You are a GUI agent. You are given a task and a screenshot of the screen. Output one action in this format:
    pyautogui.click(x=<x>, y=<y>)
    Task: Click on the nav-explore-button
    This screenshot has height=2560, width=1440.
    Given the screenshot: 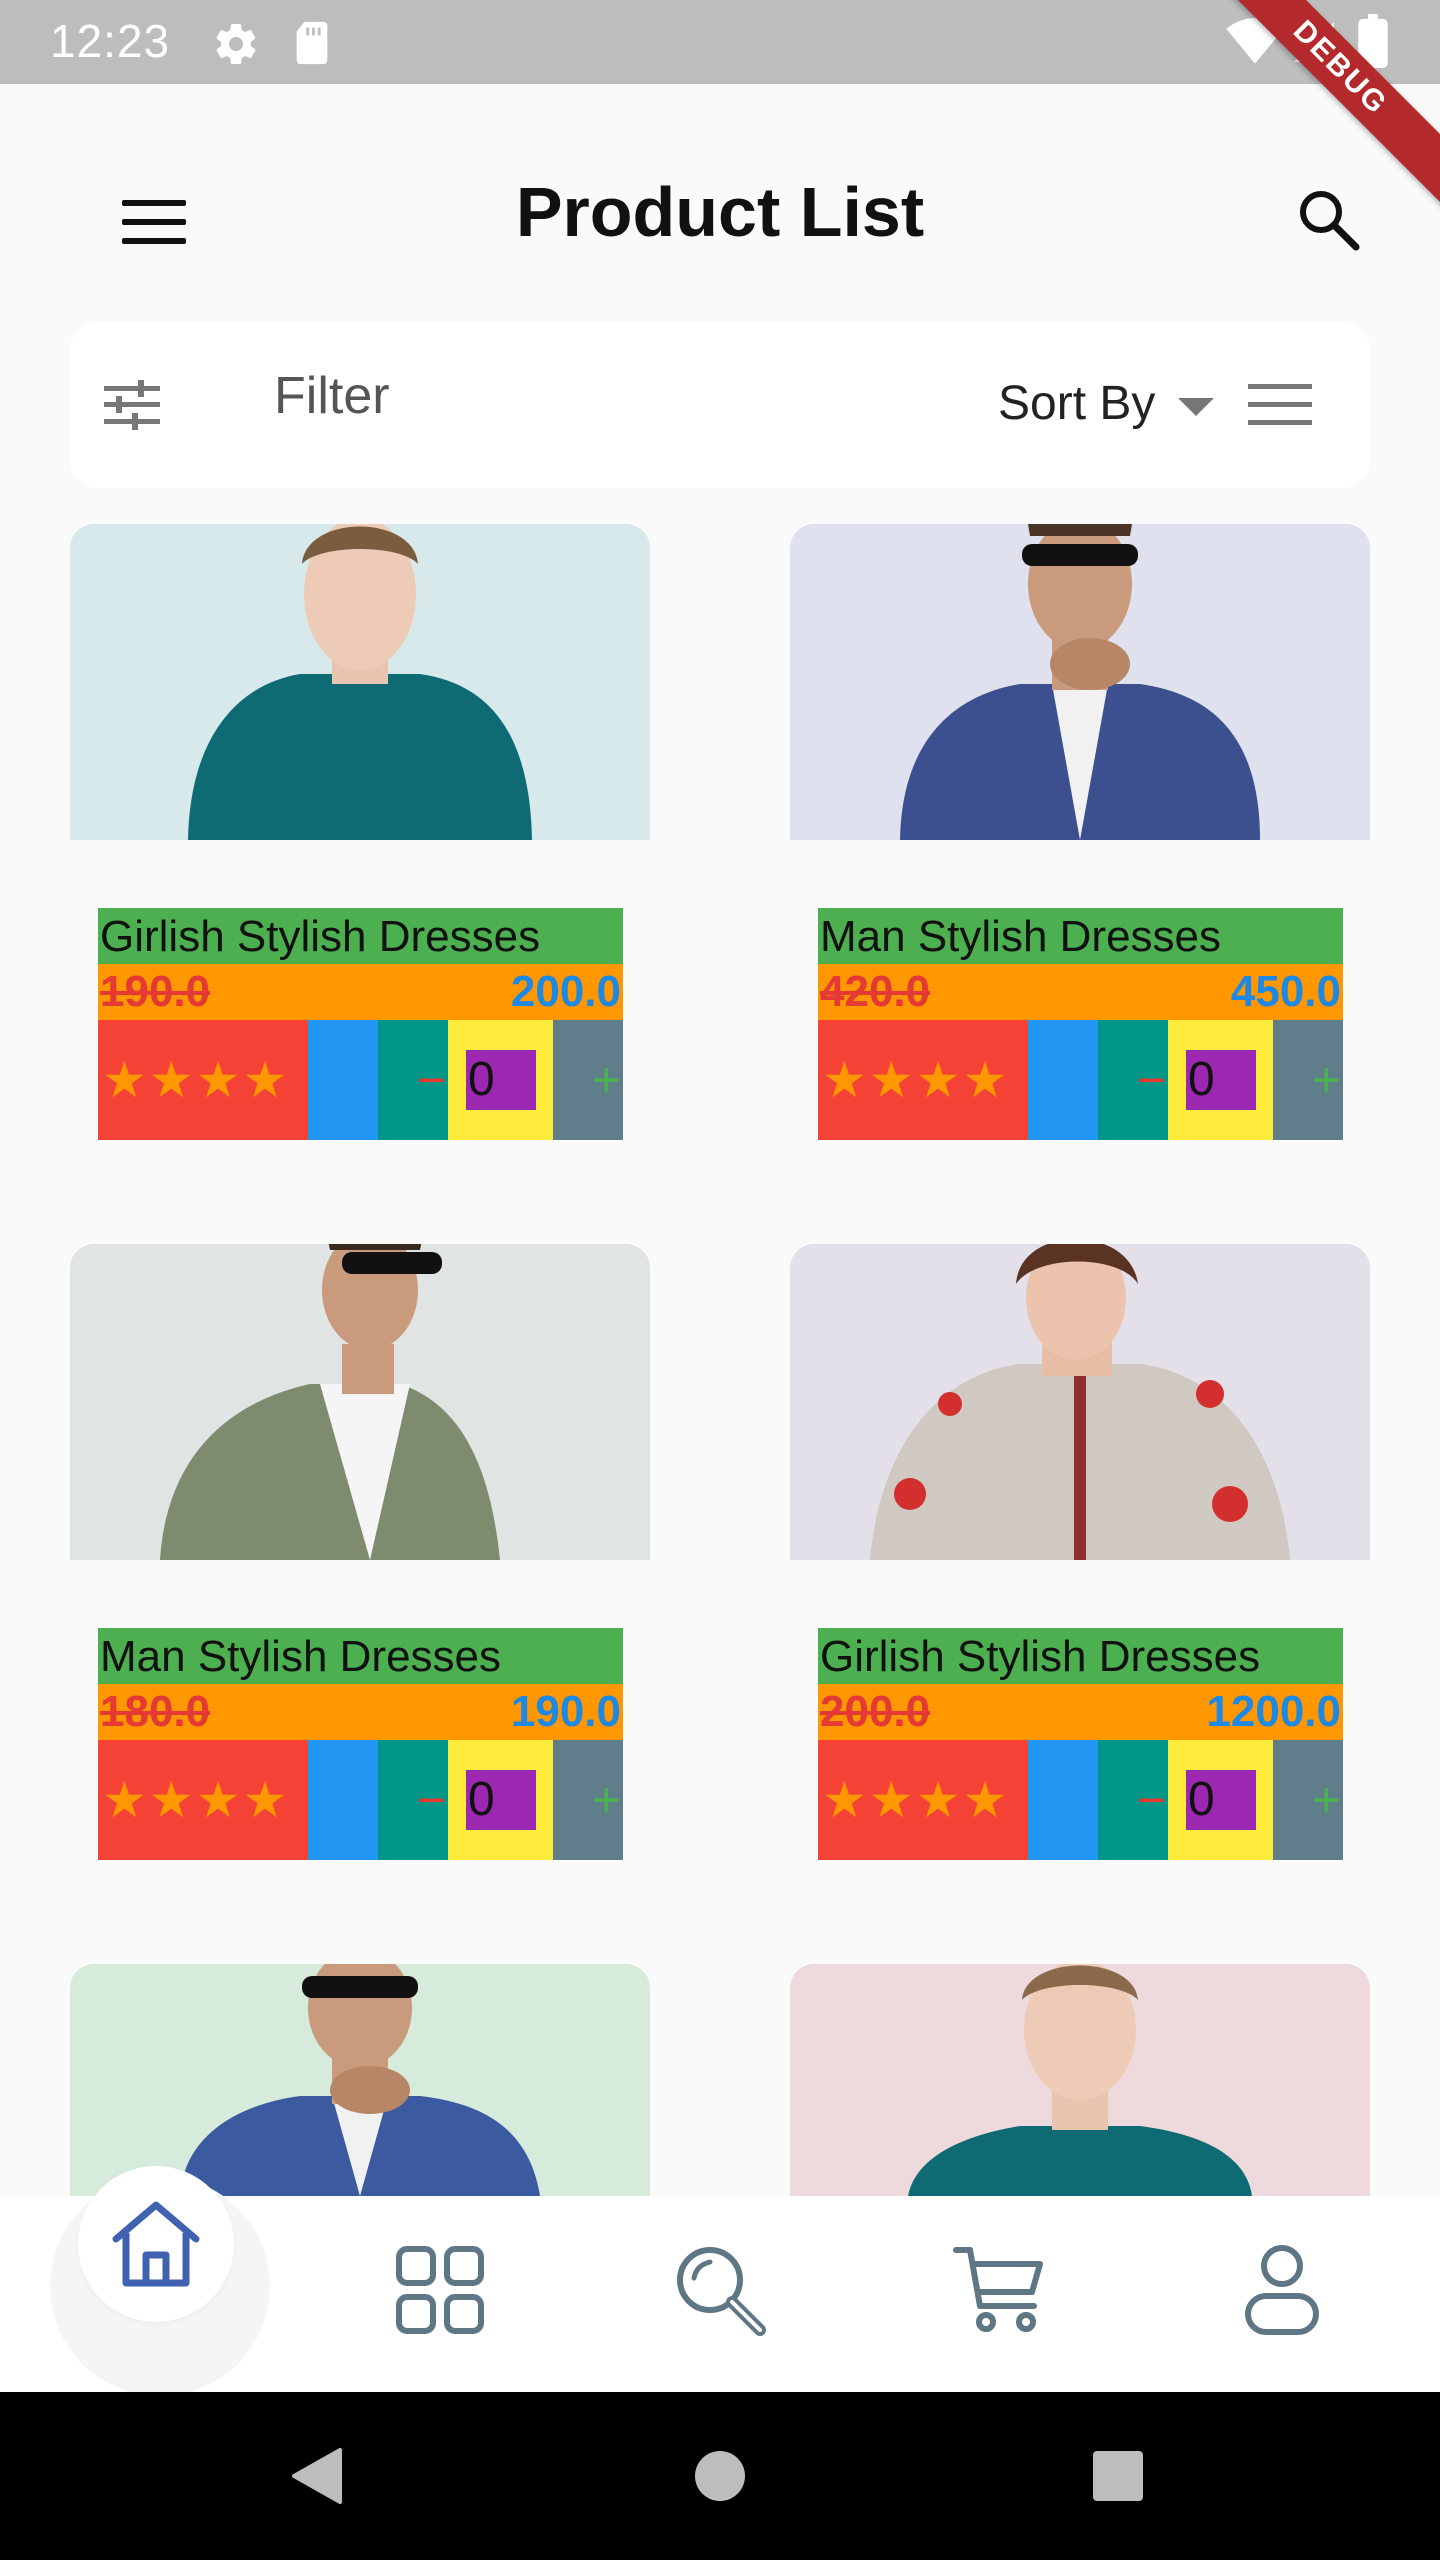 What is the action you would take?
    pyautogui.click(x=720, y=2290)
    